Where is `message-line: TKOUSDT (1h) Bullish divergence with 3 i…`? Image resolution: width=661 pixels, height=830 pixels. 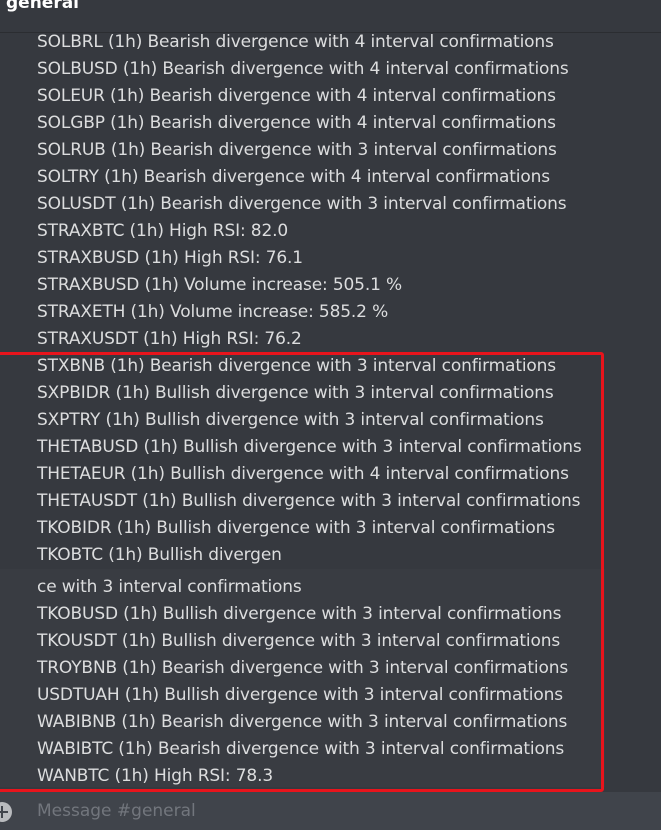 message-line: TKOUSDT (1h) Bullish divergence with 3 i… is located at coordinates (299, 641).